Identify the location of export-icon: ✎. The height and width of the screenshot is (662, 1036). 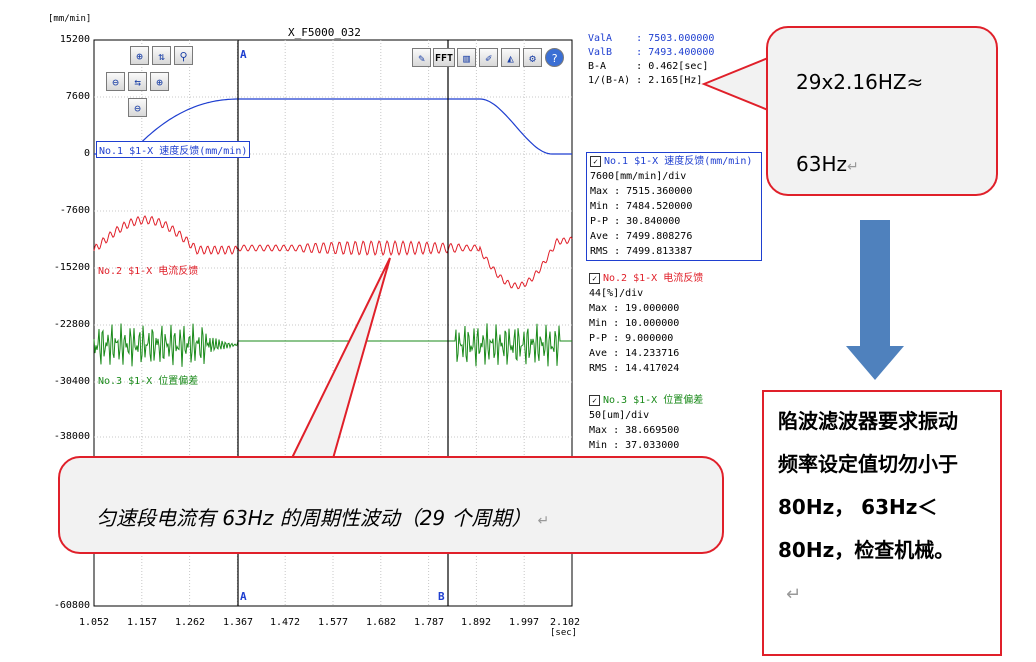
(421, 57).